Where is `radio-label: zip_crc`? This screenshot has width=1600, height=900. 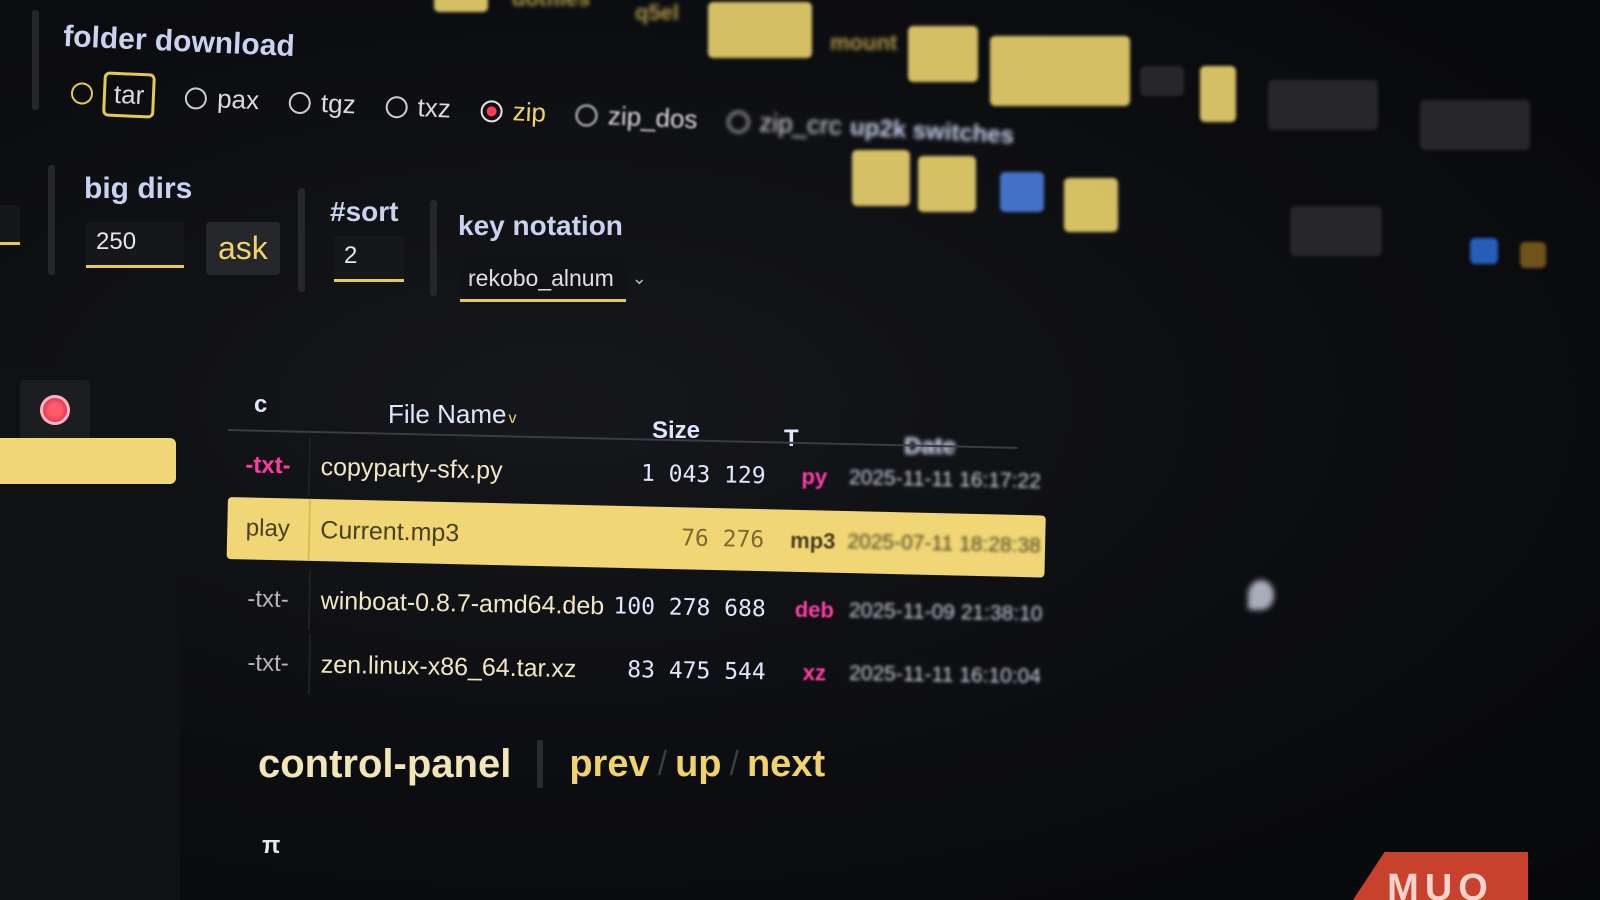
radio-label: zip_crc is located at coordinates (800, 124).